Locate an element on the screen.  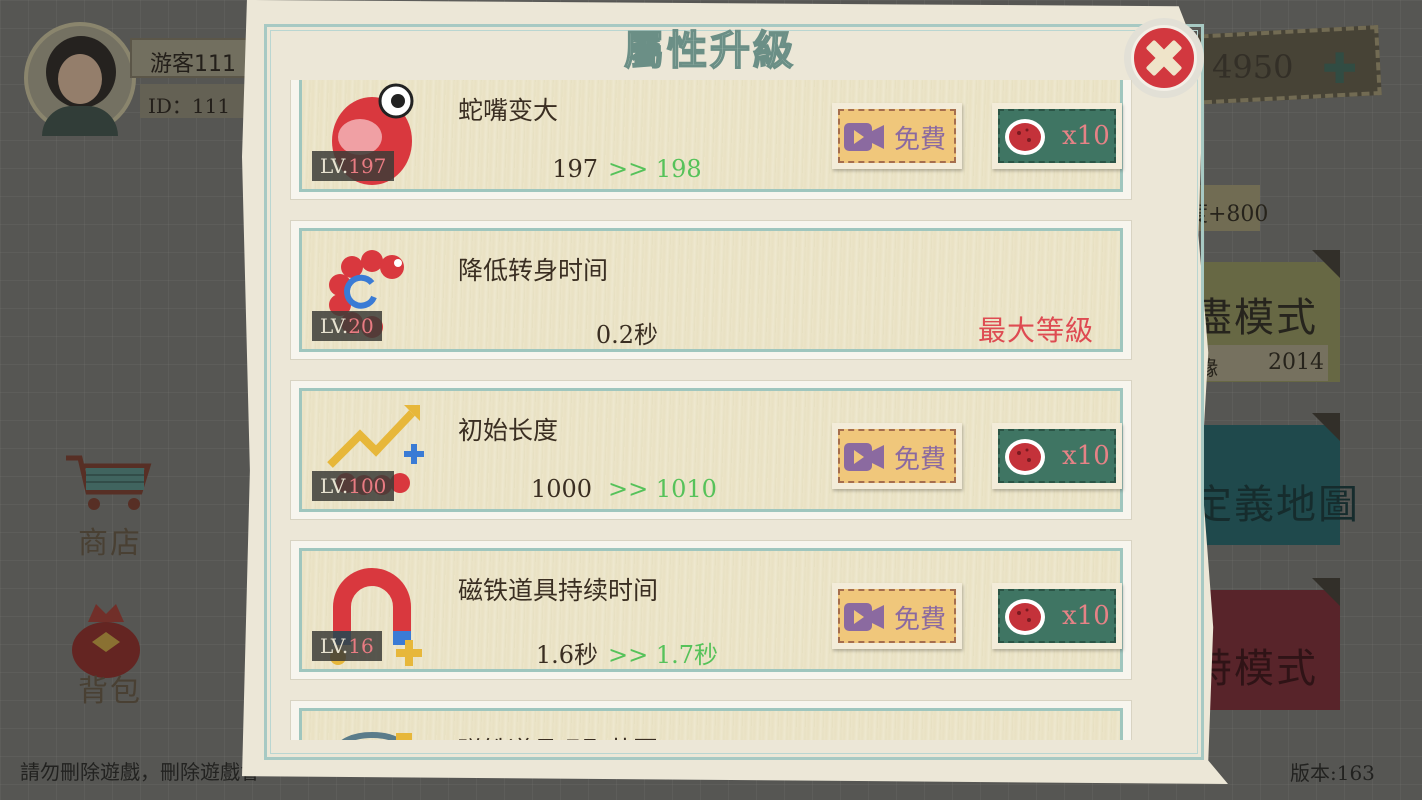
upgrade-item-panel: LV.16 磁铁道具持续时间 1.6秒 >> 1.7秒 免費 x10 is located at coordinates (711, 610).